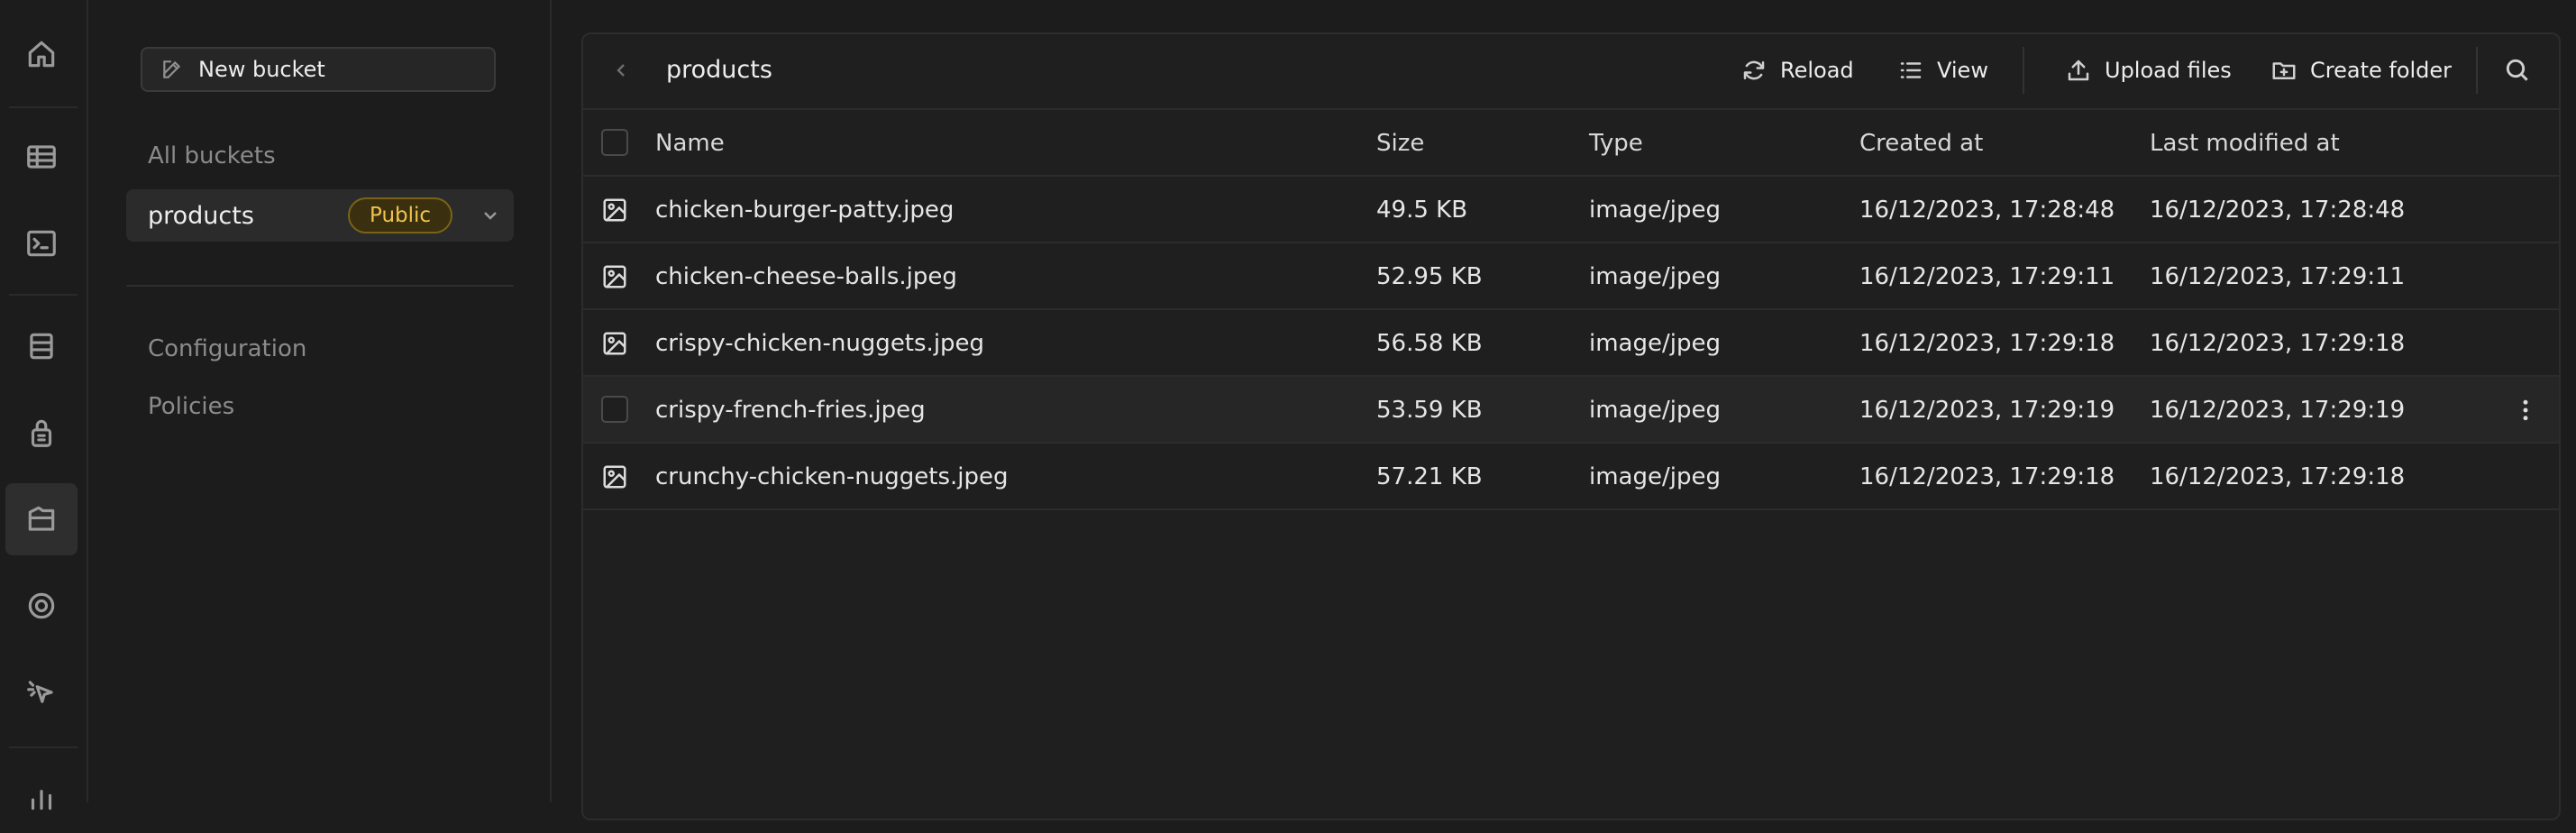  Describe the element at coordinates (41, 157) in the screenshot. I see `table-editor-icon` at that location.